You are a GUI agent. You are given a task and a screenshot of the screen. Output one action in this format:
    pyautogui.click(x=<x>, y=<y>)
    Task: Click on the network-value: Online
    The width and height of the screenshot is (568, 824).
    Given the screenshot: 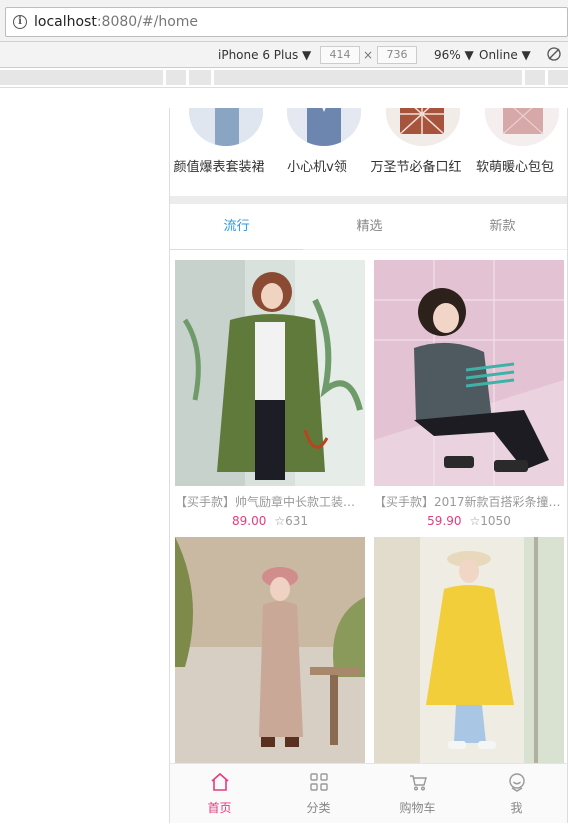 What is the action you would take?
    pyautogui.click(x=498, y=55)
    